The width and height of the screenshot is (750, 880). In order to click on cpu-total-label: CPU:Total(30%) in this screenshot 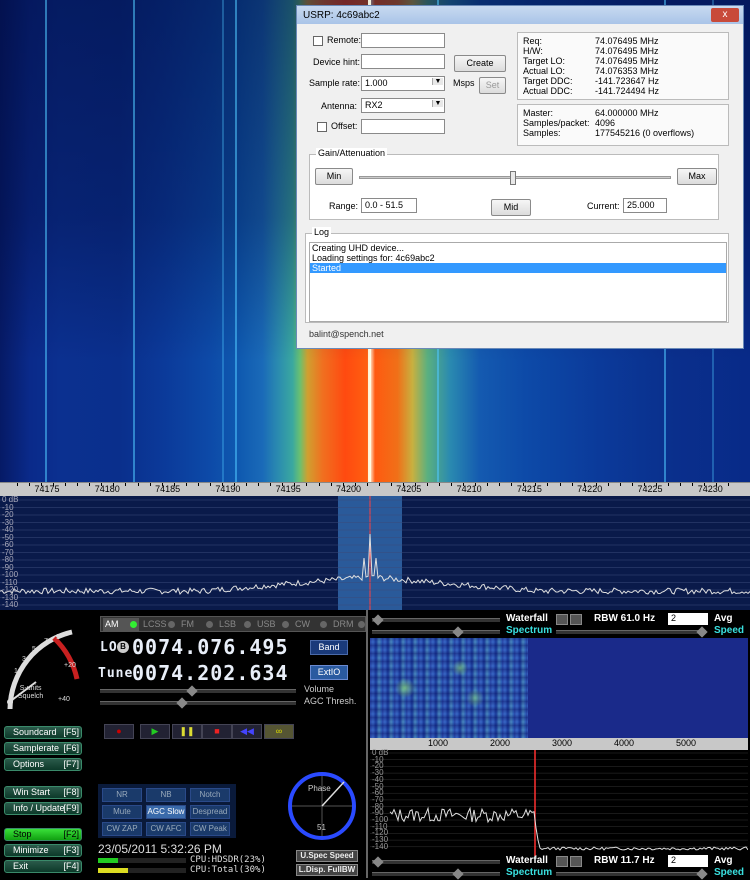, I will do `click(228, 870)`.